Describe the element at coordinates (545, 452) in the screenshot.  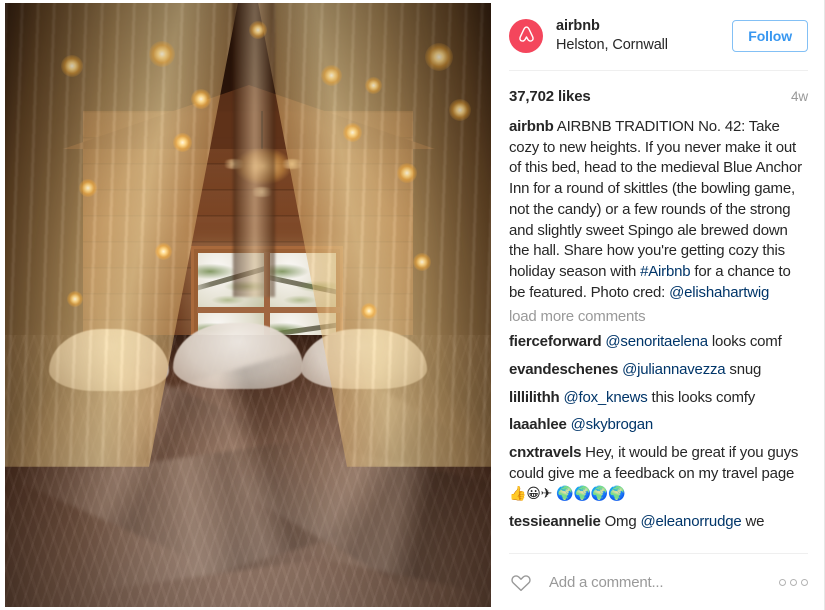
I see `comment-username: cnxtravels` at that location.